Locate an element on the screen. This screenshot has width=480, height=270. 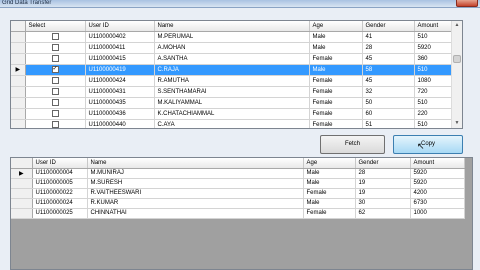
table-row: U1100000025 CHINNATHAI Female 62 1000 is located at coordinates (238, 213).